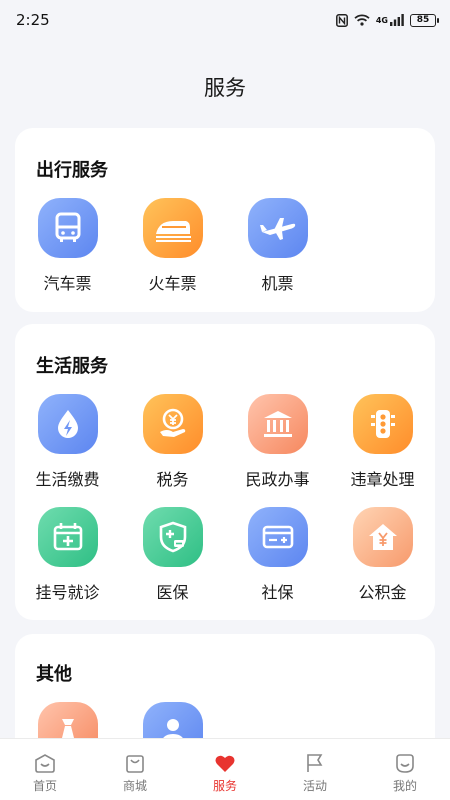 The image size is (450, 800). What do you see at coordinates (67, 424) in the screenshot?
I see `water-bolt-icon` at bounding box center [67, 424].